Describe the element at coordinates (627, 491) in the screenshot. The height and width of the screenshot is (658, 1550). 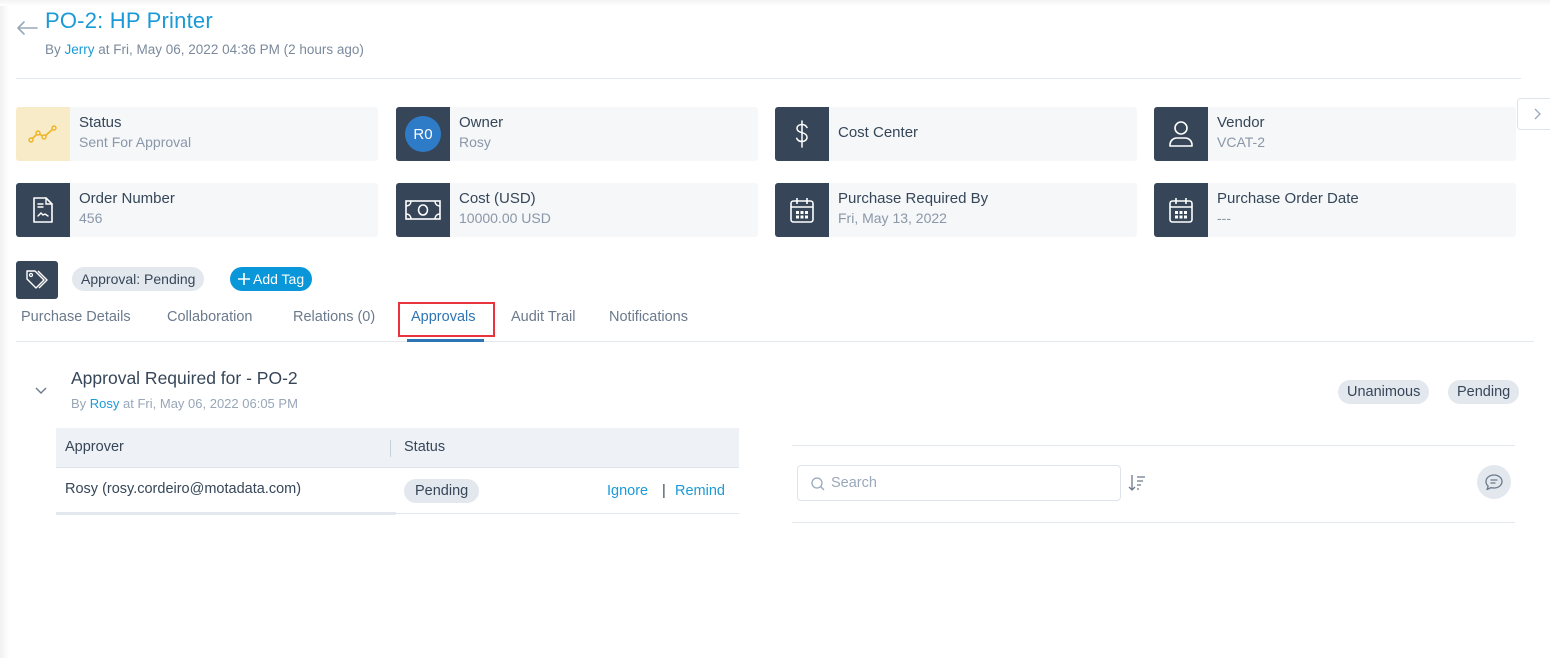
I see `ignore-link: Ignore` at that location.